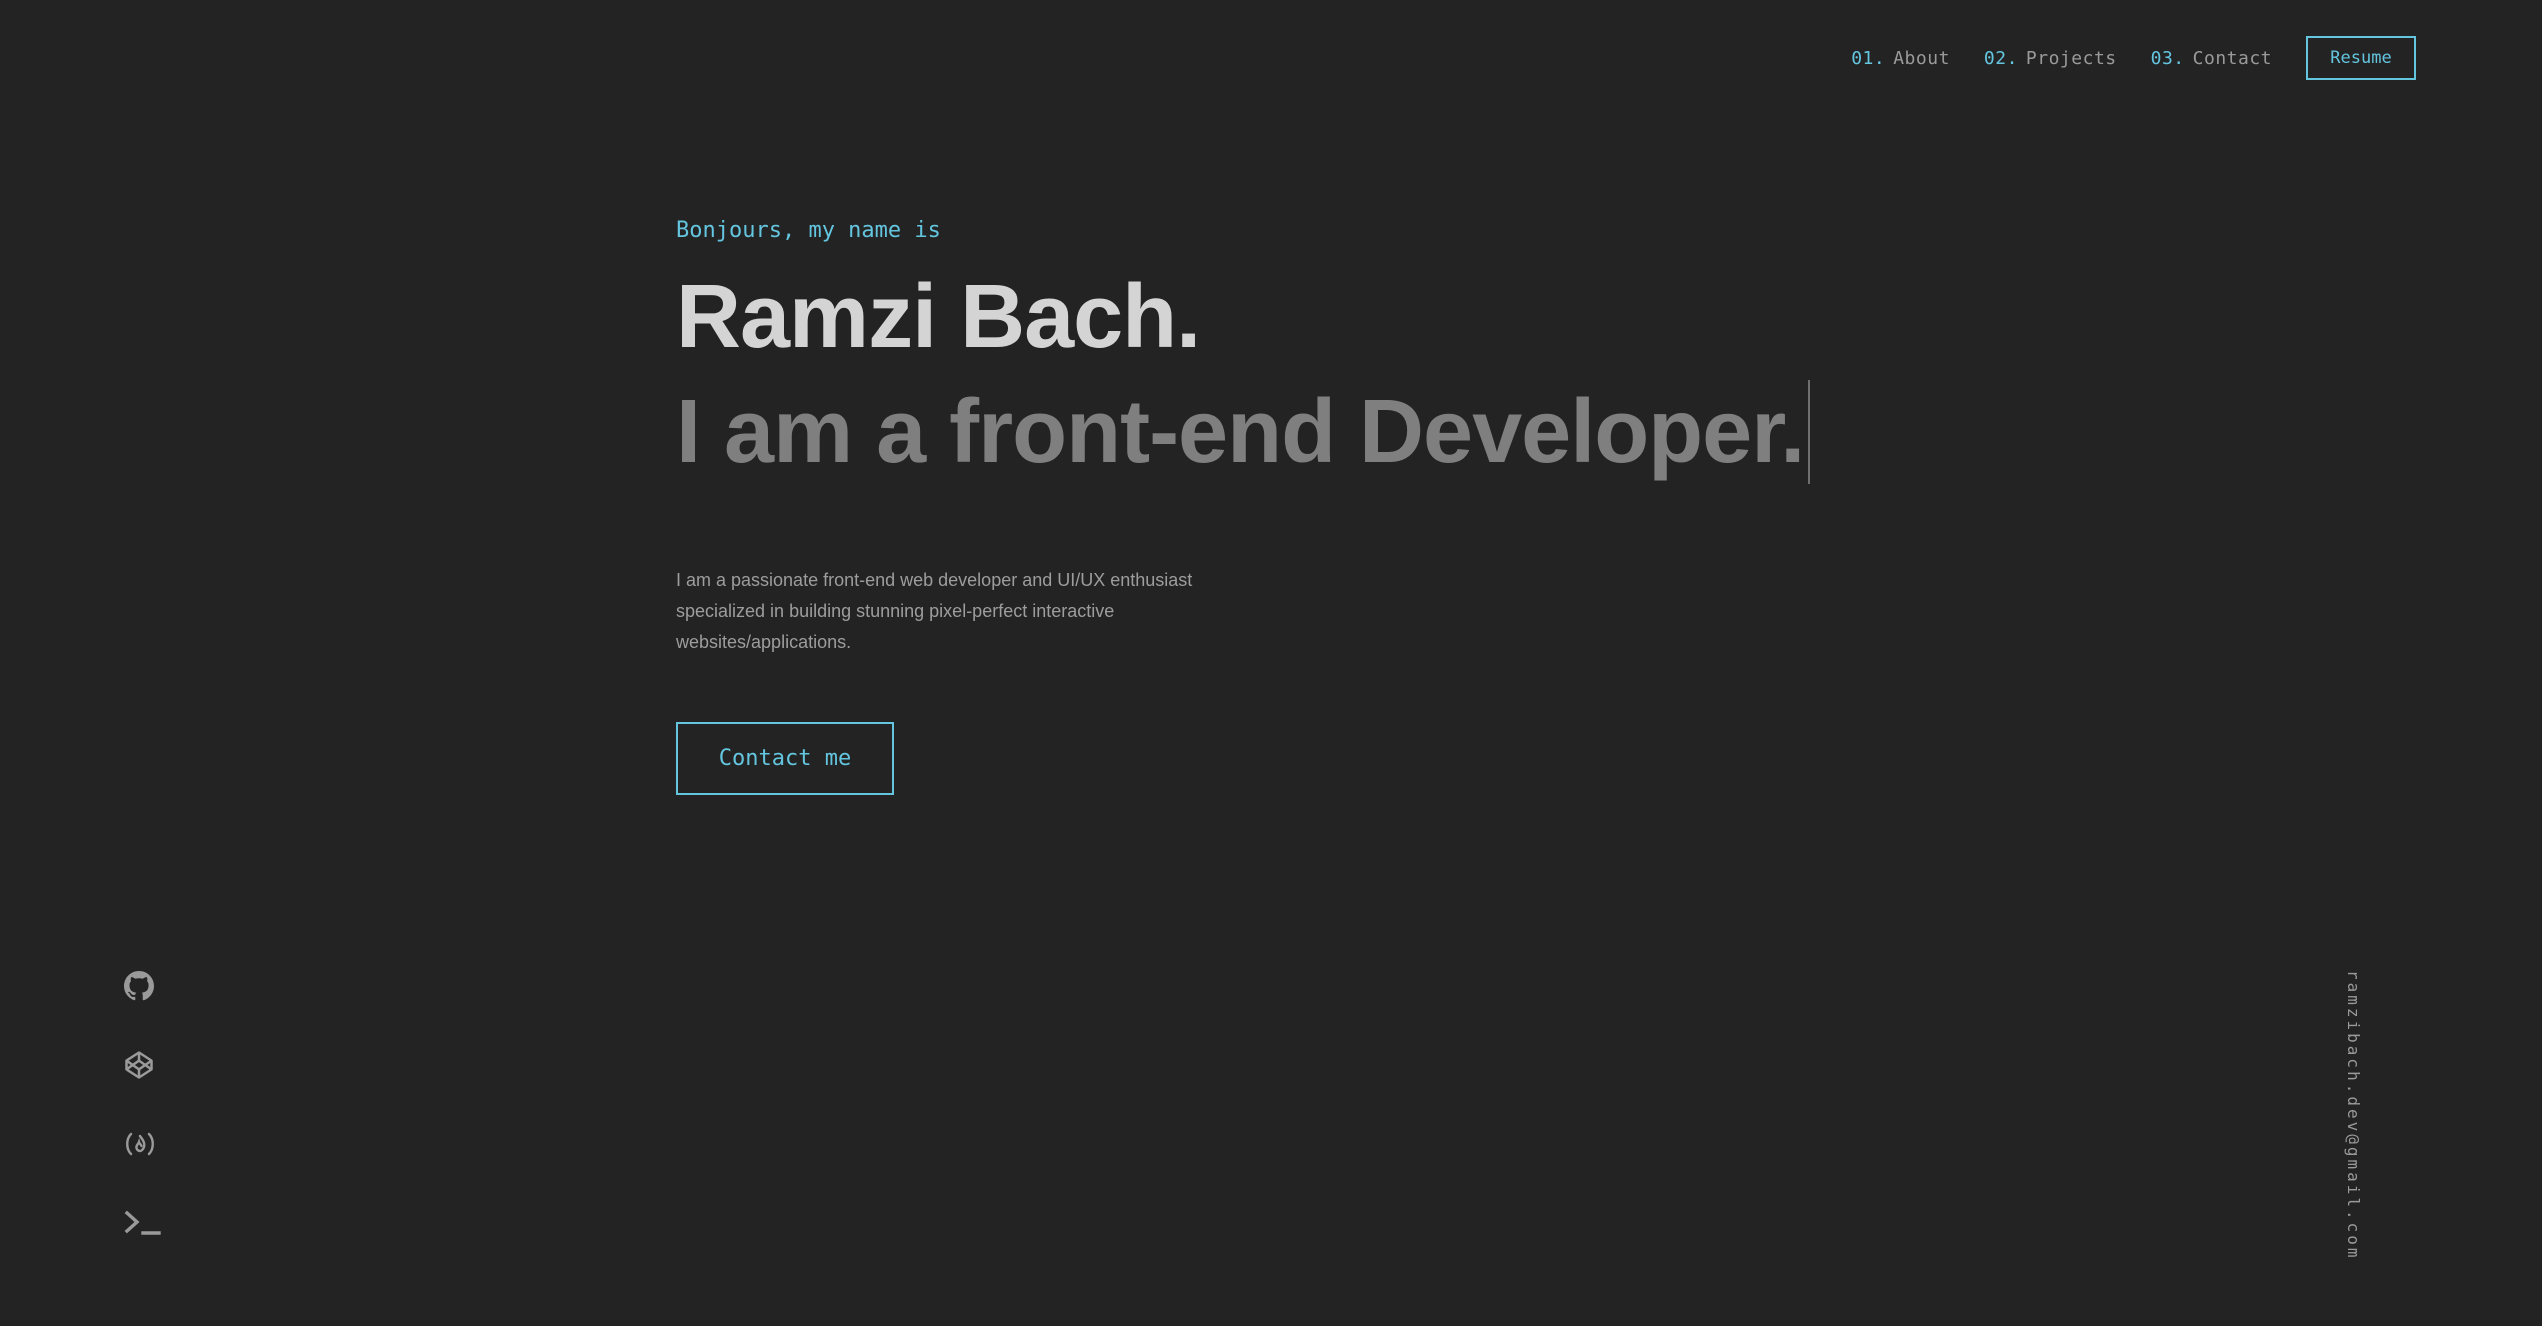 Image resolution: width=2542 pixels, height=1326 pixels. Describe the element at coordinates (938, 317) in the screenshot. I see `hero-name: Ramzi Bach.` at that location.